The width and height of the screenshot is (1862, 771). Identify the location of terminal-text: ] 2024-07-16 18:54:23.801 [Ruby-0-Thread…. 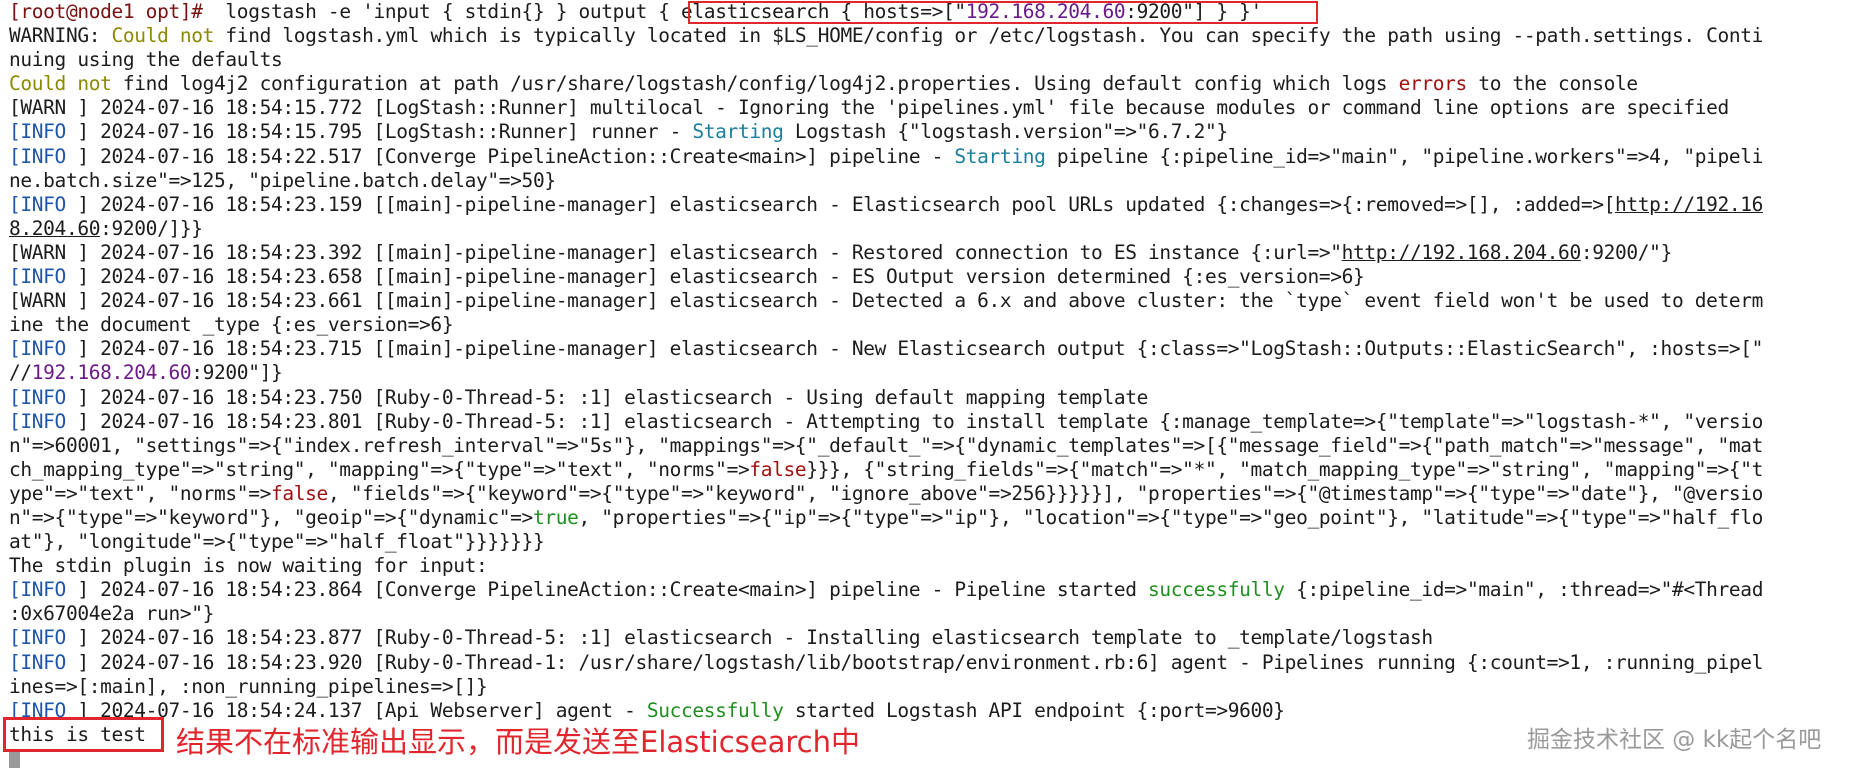
(914, 421).